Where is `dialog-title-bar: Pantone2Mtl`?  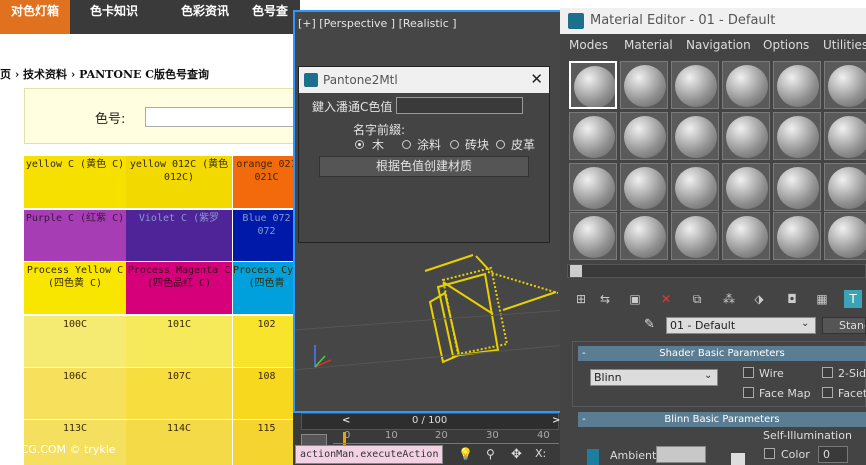 dialog-title-bar: Pantone2Mtl is located at coordinates (424, 80).